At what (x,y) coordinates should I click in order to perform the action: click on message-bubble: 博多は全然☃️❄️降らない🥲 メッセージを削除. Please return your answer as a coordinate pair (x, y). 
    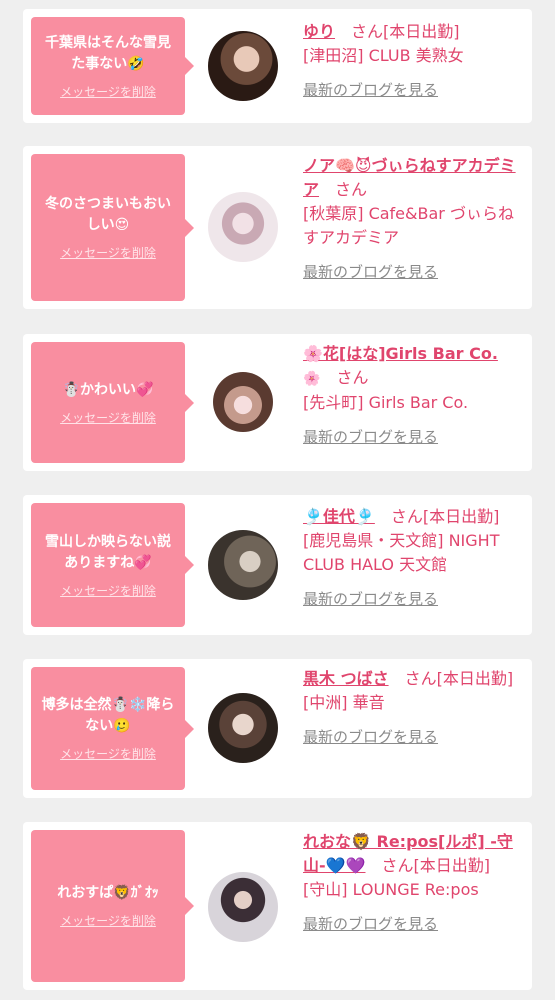
    Looking at the image, I should click on (112, 728).